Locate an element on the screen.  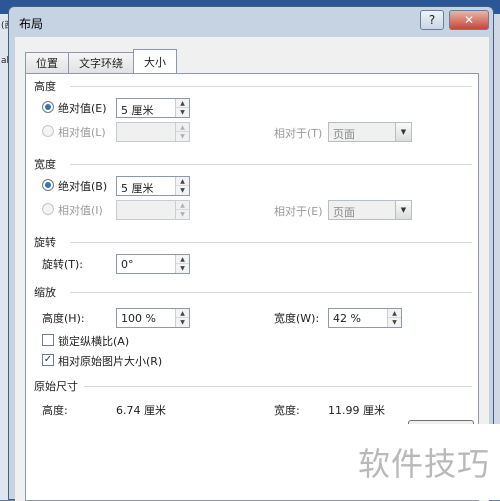
width-absolute-spinner: 5 厘米 ▲ ▼ is located at coordinates (153, 186).